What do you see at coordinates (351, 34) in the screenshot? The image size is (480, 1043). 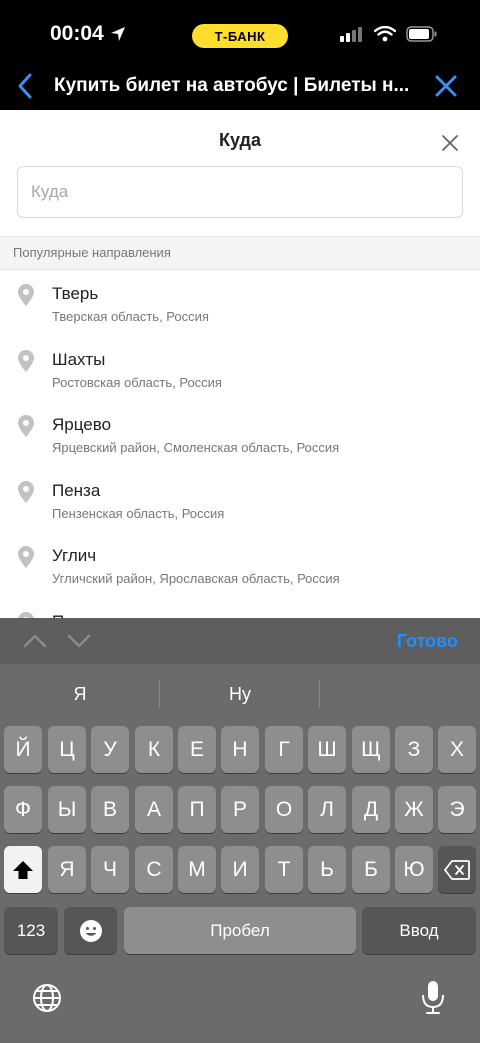 I see `cellular-signal-icon` at bounding box center [351, 34].